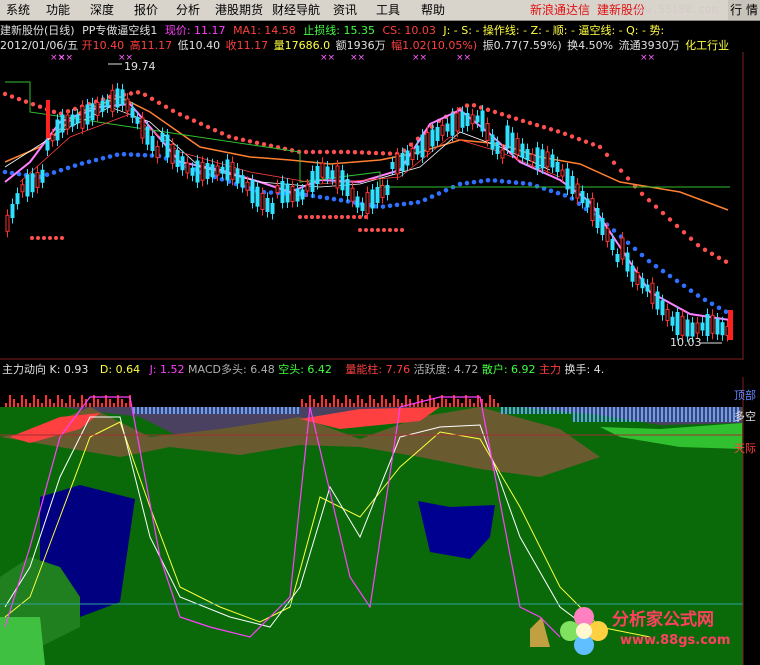  What do you see at coordinates (409, 30) in the screenshot?
I see `cs-label: CS: 10.03` at bounding box center [409, 30].